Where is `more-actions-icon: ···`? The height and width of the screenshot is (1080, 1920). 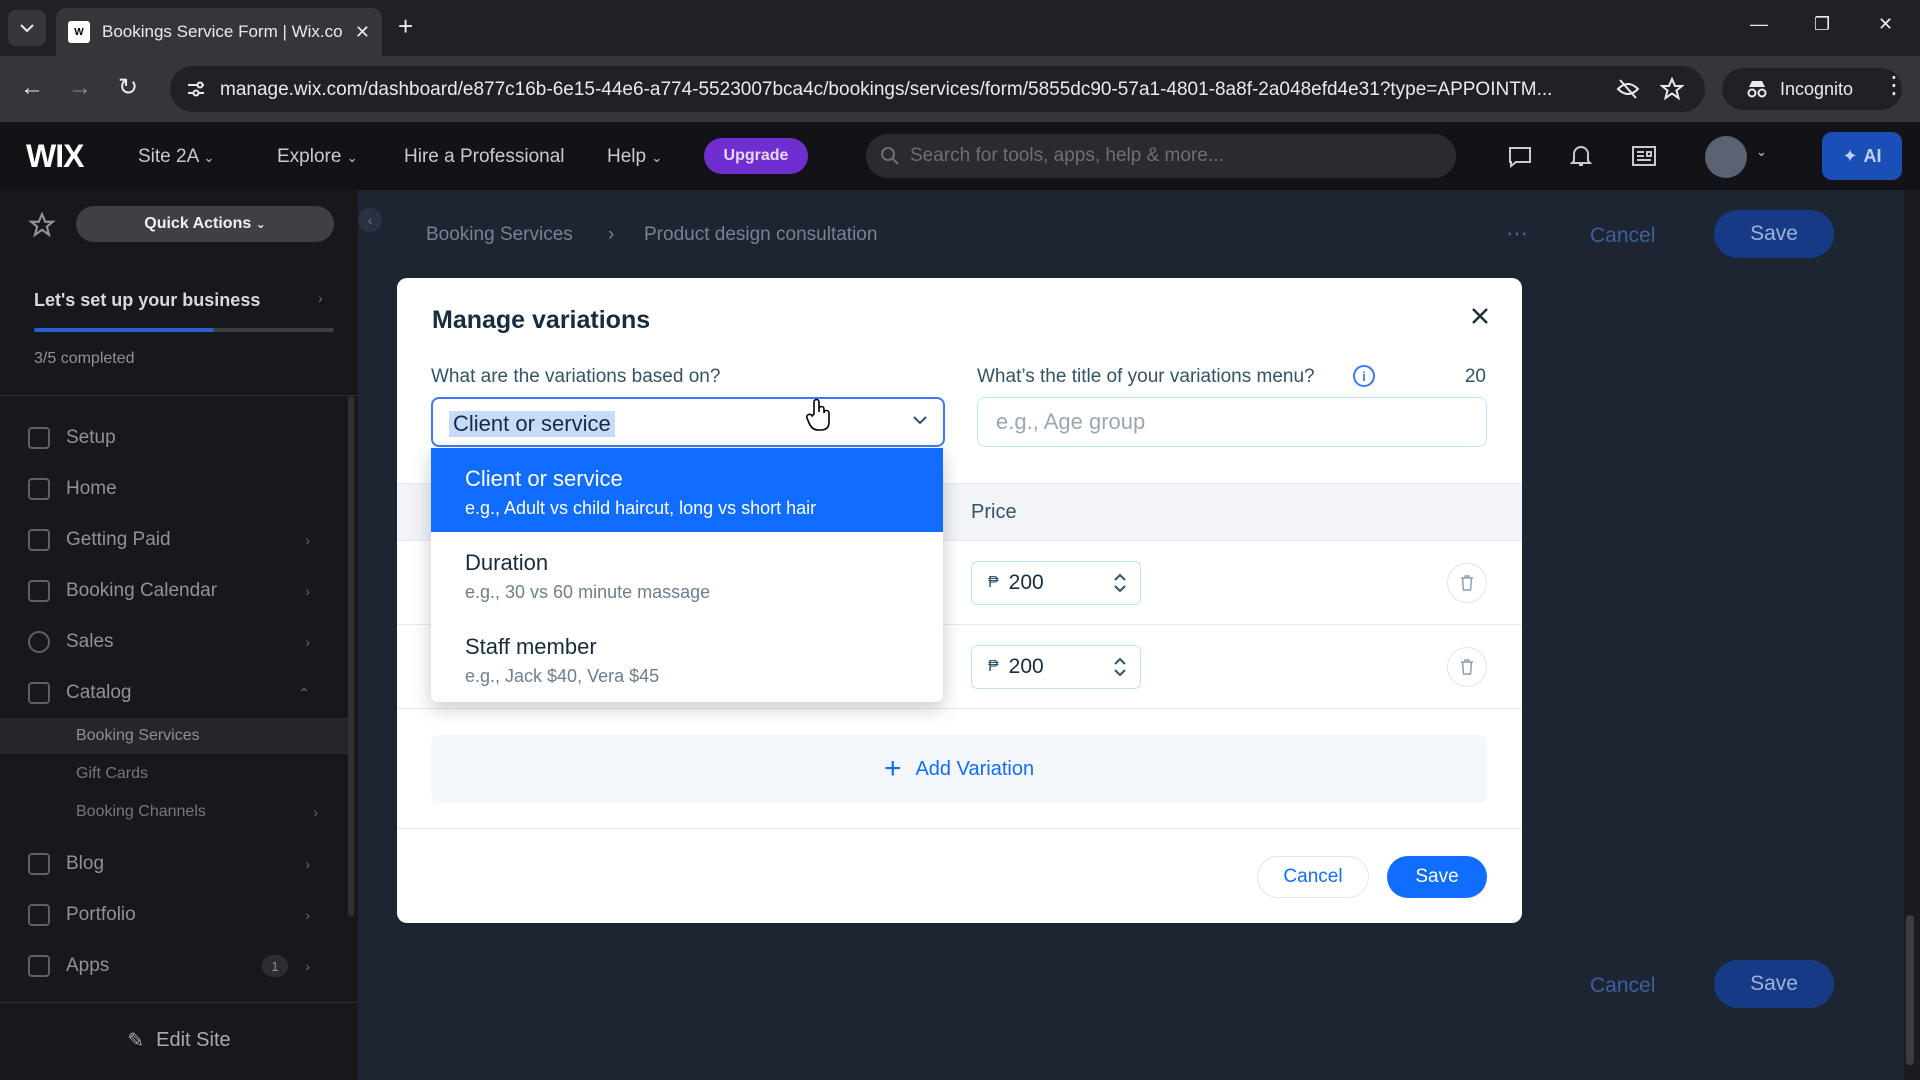
more-actions-icon: ··· is located at coordinates (1517, 233).